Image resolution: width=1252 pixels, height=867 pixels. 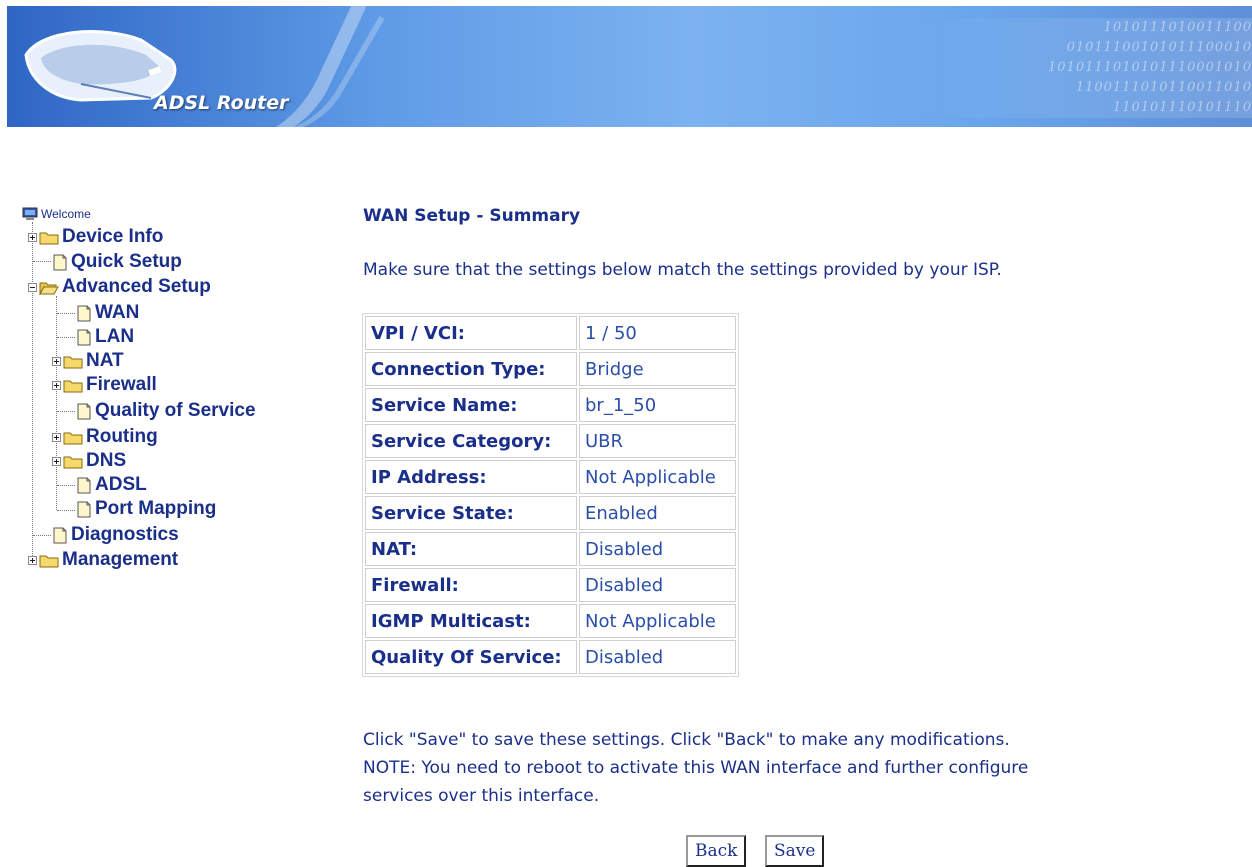 I want to click on table-row: IGMP Multicast: Not Applicable, so click(x=550, y=621).